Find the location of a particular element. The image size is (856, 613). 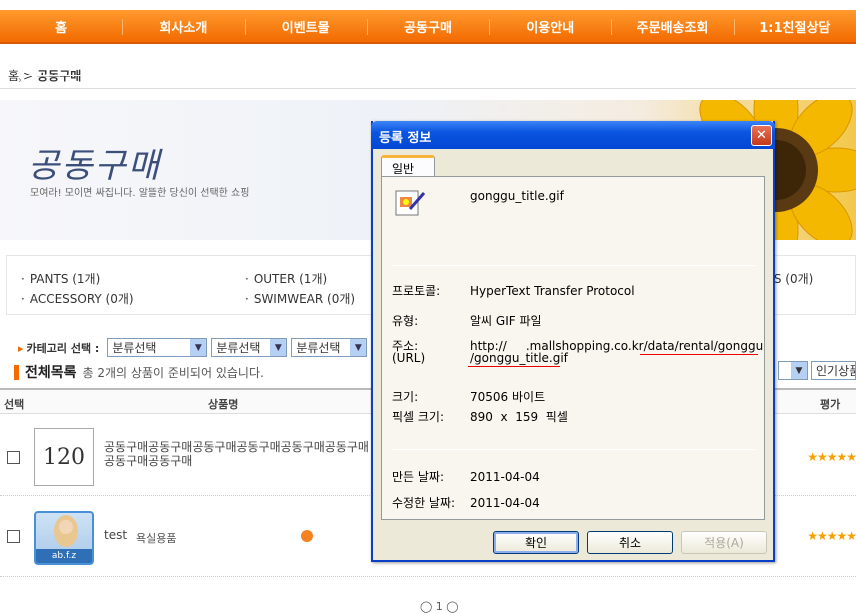

product-name: 공동구매공동구매공동구매공동구매공동구매공동구매공동구매공동구매 is located at coordinates (239, 454).